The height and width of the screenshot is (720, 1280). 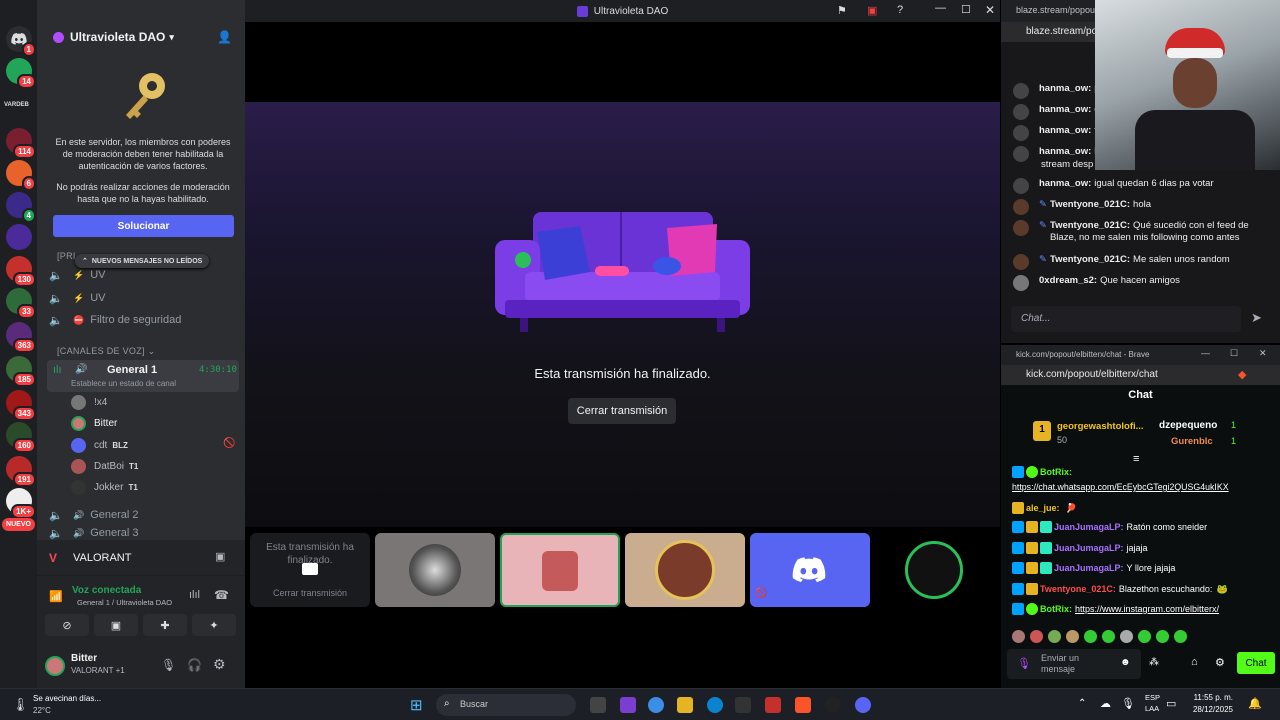 I want to click on fix-button: Solucionar, so click(x=143, y=226).